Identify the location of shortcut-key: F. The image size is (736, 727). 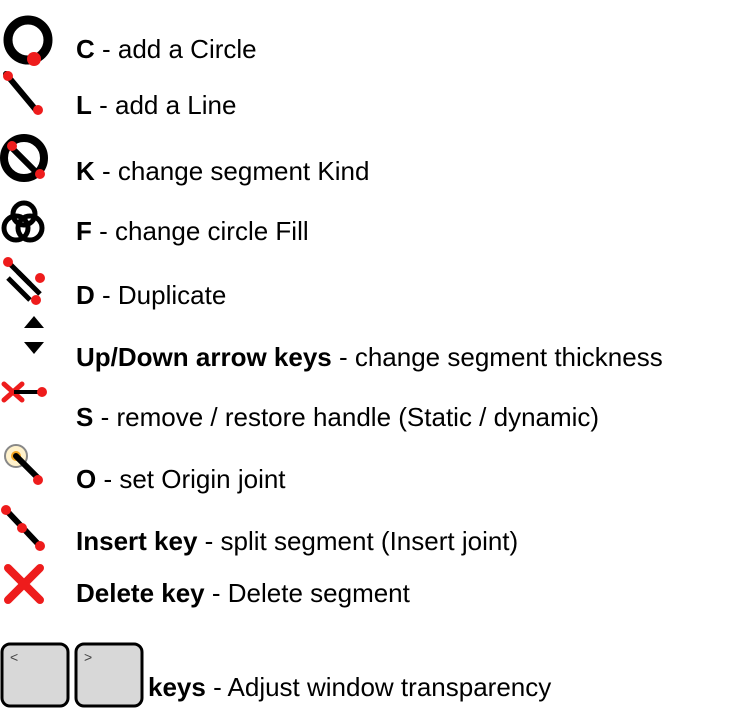
(84, 231).